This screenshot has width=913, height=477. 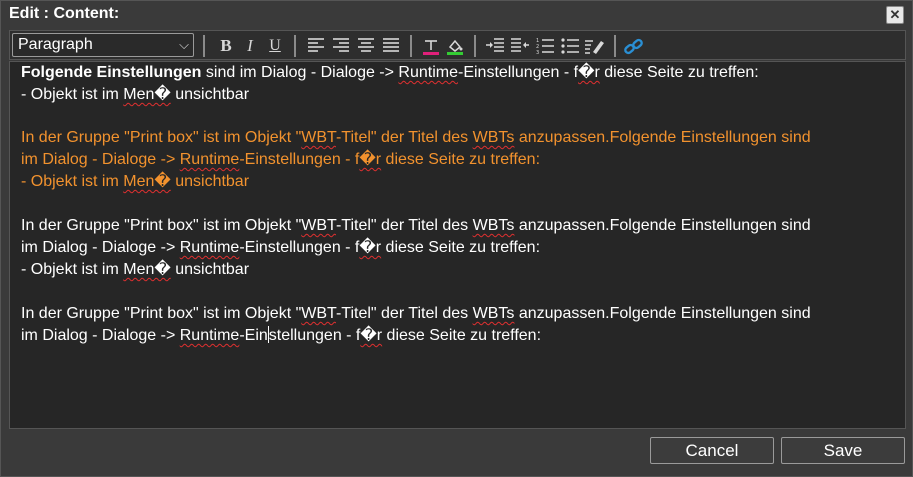 I want to click on editor-toolbar: Paragraph ⌵ B I U 1 2 3, so click(x=457, y=45).